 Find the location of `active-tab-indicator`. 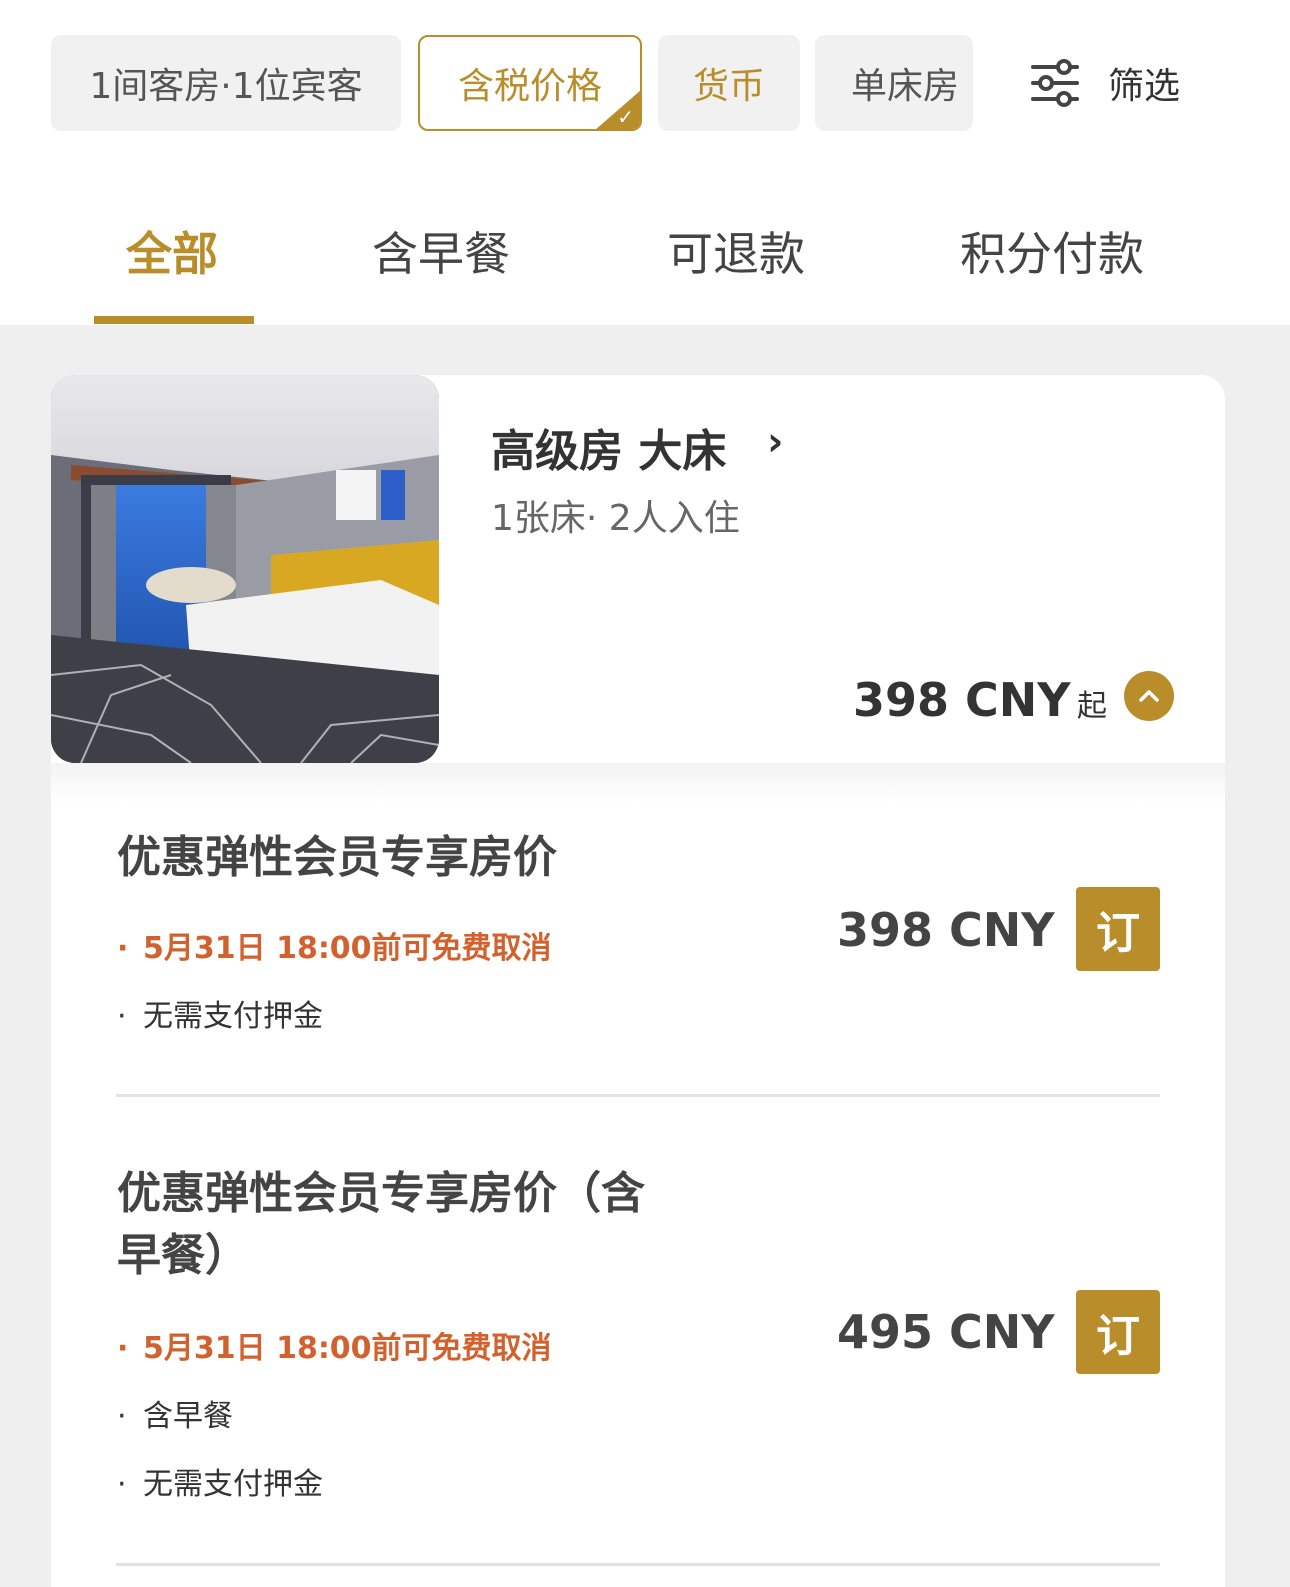

active-tab-indicator is located at coordinates (174, 320).